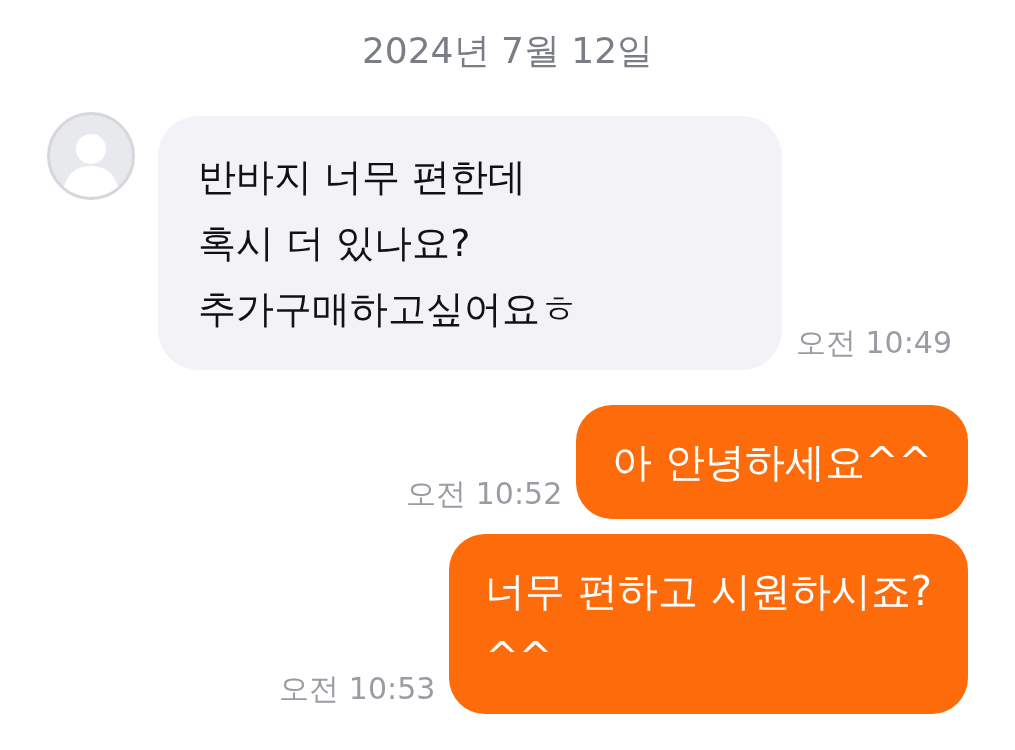  Describe the element at coordinates (91, 156) in the screenshot. I see `avatar-icon` at that location.